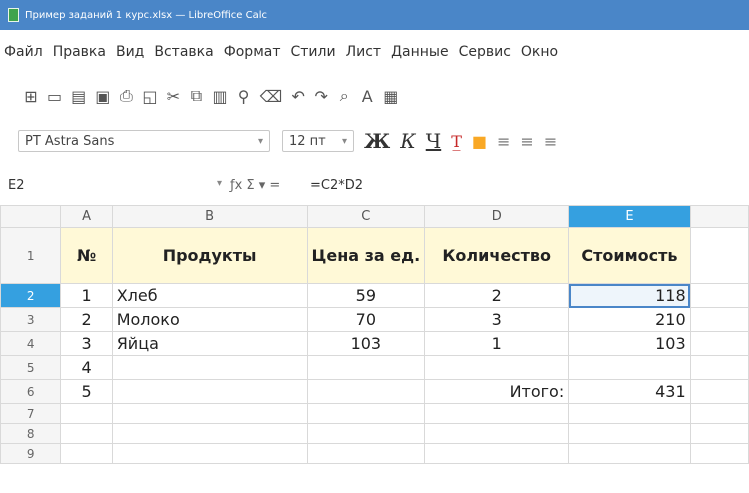  Describe the element at coordinates (719, 217) in the screenshot. I see `column-header-f` at that location.